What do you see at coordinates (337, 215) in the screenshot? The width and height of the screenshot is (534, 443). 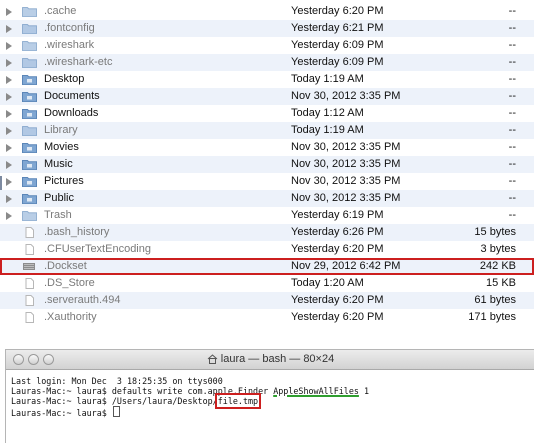 I see `date-modified: Yesterday 6:19 PM` at bounding box center [337, 215].